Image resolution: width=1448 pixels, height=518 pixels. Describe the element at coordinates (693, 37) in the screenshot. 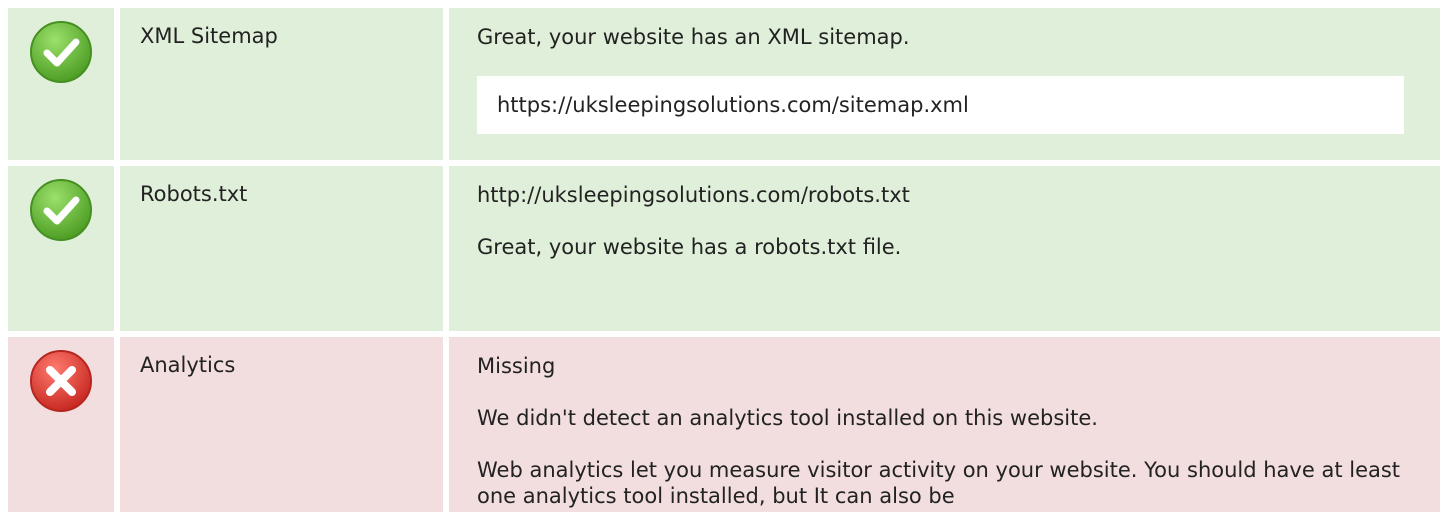

I see `check-message: Great, your website has an XML sitemap.` at that location.